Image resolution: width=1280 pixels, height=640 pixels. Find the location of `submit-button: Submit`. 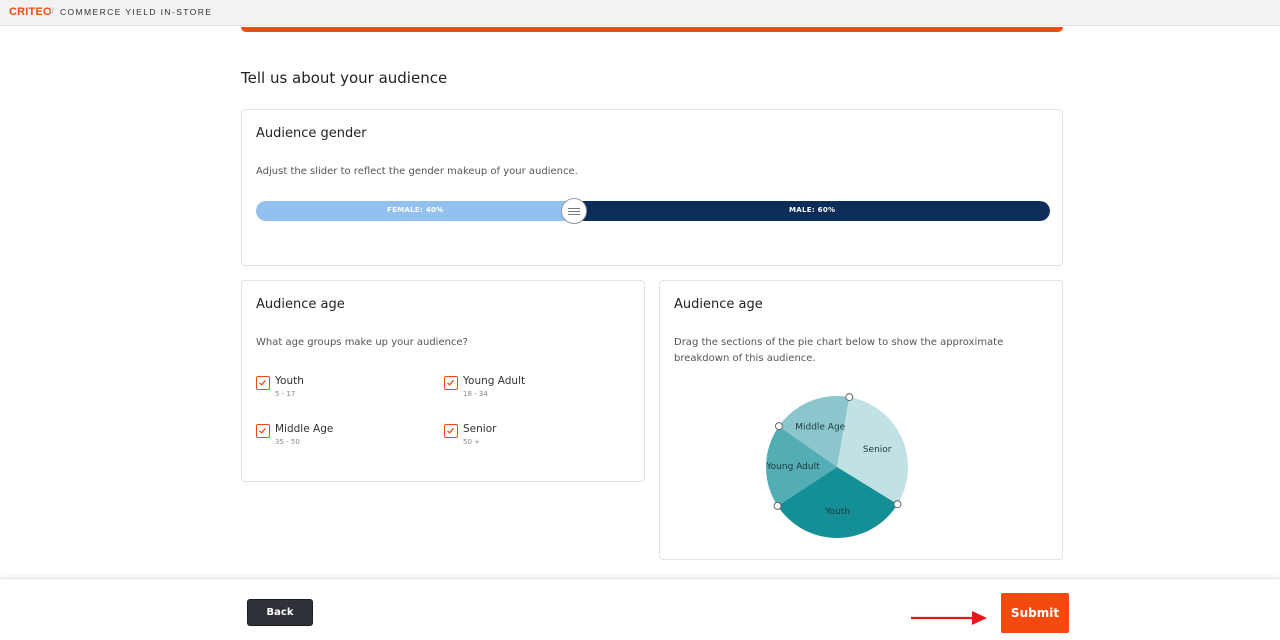

submit-button: Submit is located at coordinates (1035, 613).